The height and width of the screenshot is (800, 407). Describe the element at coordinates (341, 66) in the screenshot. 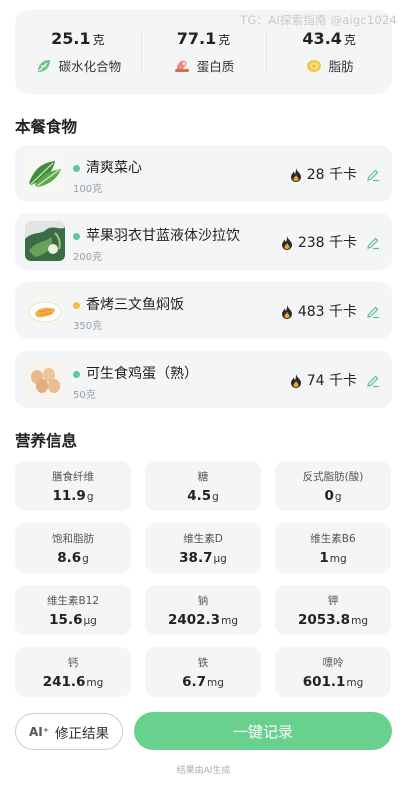

I see `macro-label-text: 脂肪` at that location.